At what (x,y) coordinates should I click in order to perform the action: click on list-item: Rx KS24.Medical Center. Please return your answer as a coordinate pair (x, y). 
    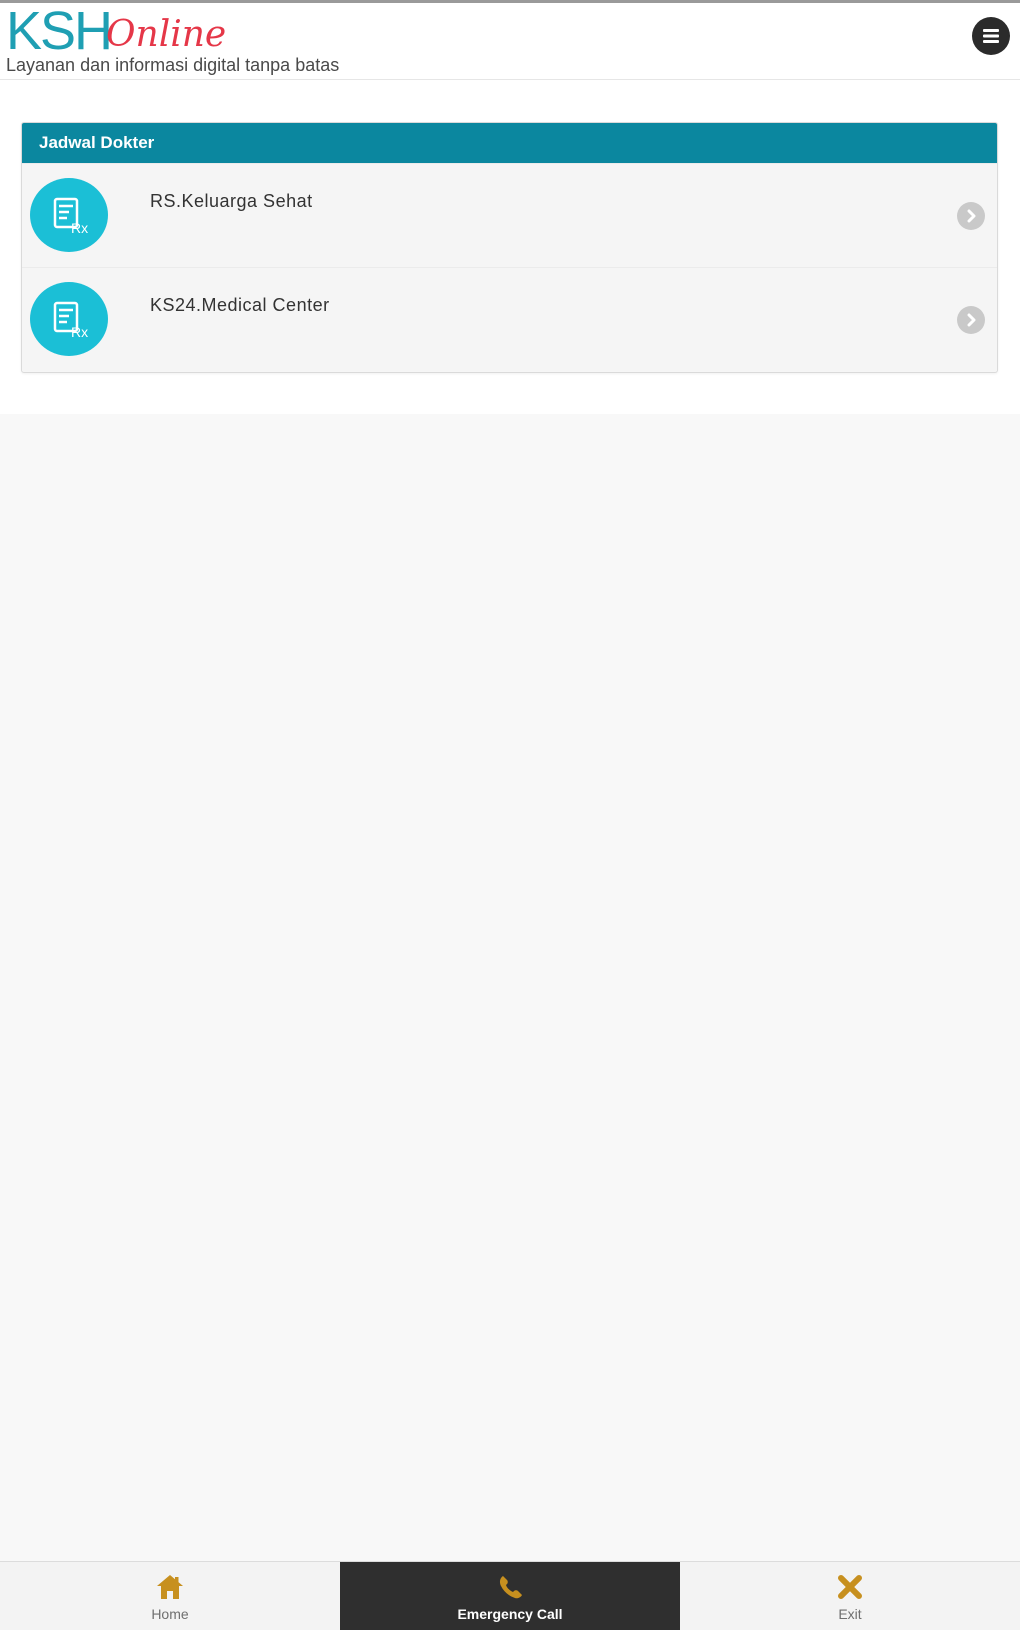
    Looking at the image, I should click on (509, 319).